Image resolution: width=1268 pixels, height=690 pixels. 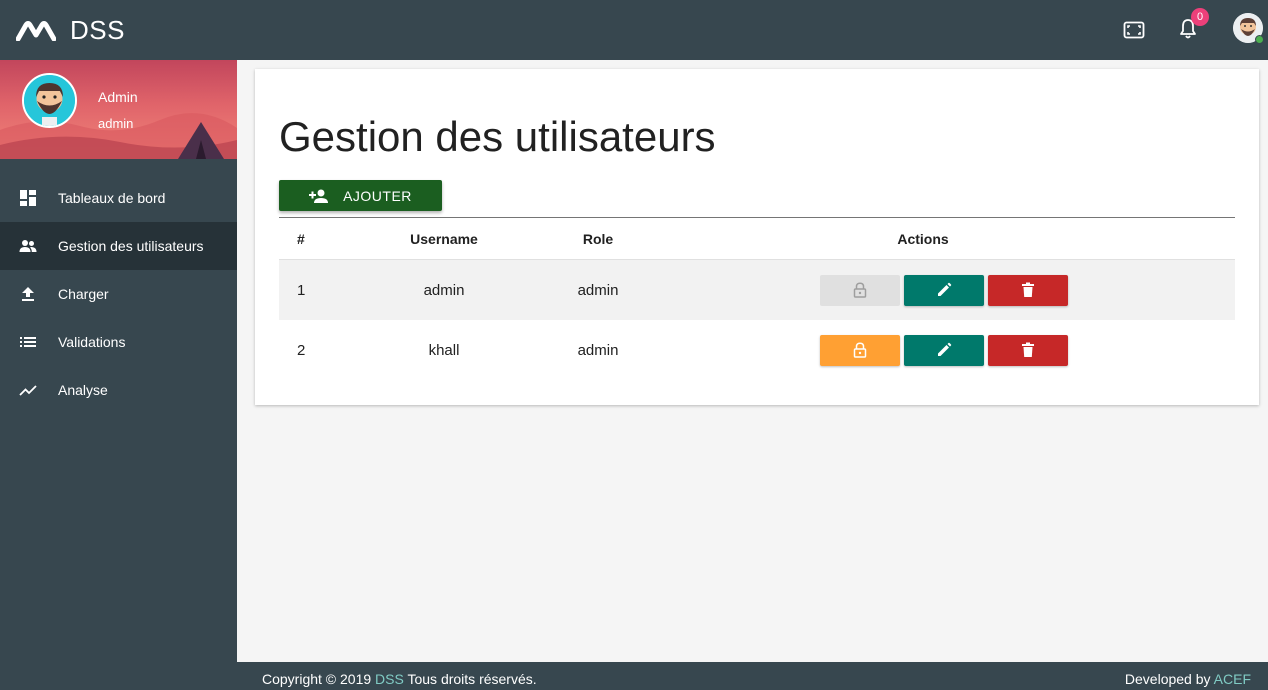 What do you see at coordinates (1167, 679) in the screenshot?
I see `developer-prefix: Developed by` at bounding box center [1167, 679].